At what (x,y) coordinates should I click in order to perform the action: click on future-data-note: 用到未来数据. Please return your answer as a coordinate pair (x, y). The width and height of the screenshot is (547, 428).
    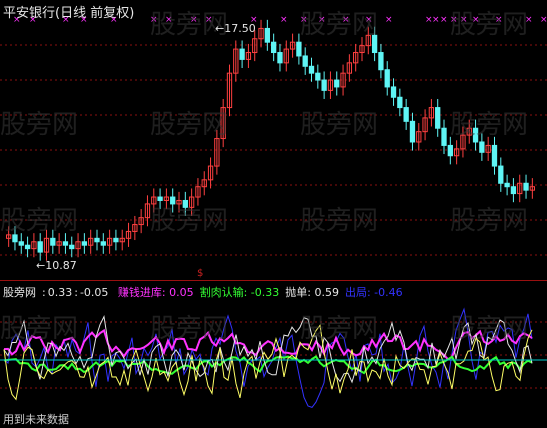
    Looking at the image, I should click on (36, 419).